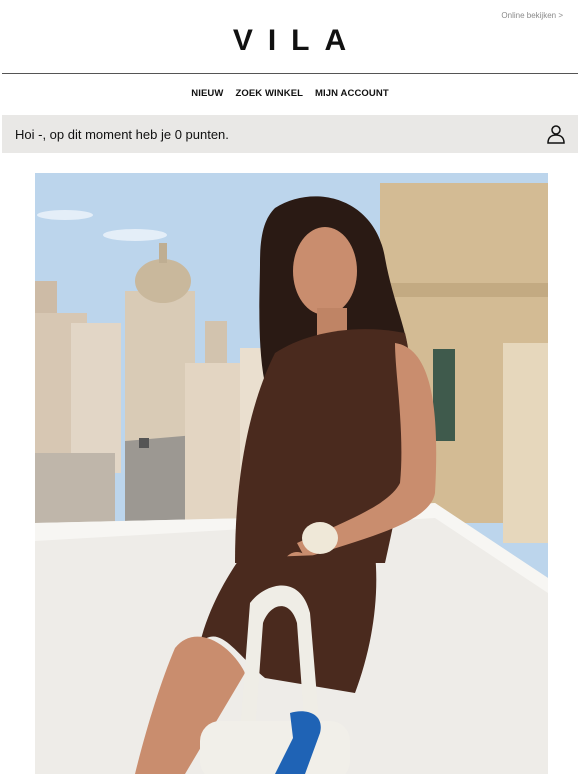 This screenshot has height=774, width=580. What do you see at coordinates (290, 41) in the screenshot?
I see `brand-logo: VILA` at bounding box center [290, 41].